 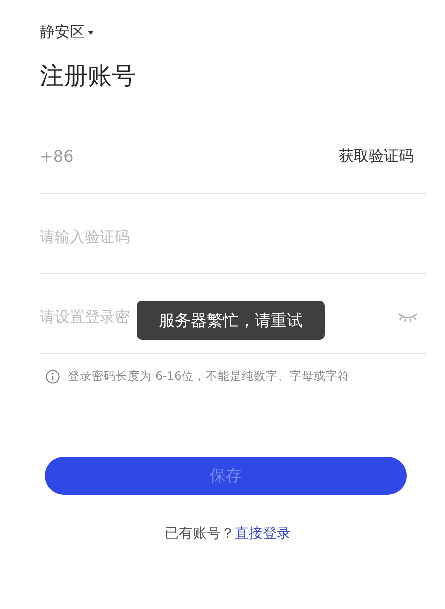 What do you see at coordinates (263, 534) in the screenshot?
I see `login-link: 直接登录` at bounding box center [263, 534].